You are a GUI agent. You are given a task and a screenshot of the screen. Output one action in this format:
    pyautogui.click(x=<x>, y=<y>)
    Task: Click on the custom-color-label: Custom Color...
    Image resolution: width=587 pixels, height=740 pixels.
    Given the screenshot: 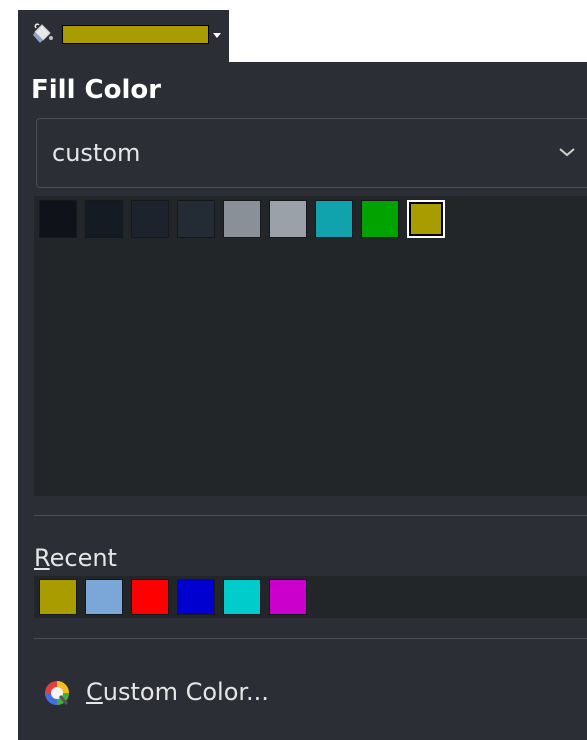 What is the action you would take?
    pyautogui.click(x=177, y=692)
    